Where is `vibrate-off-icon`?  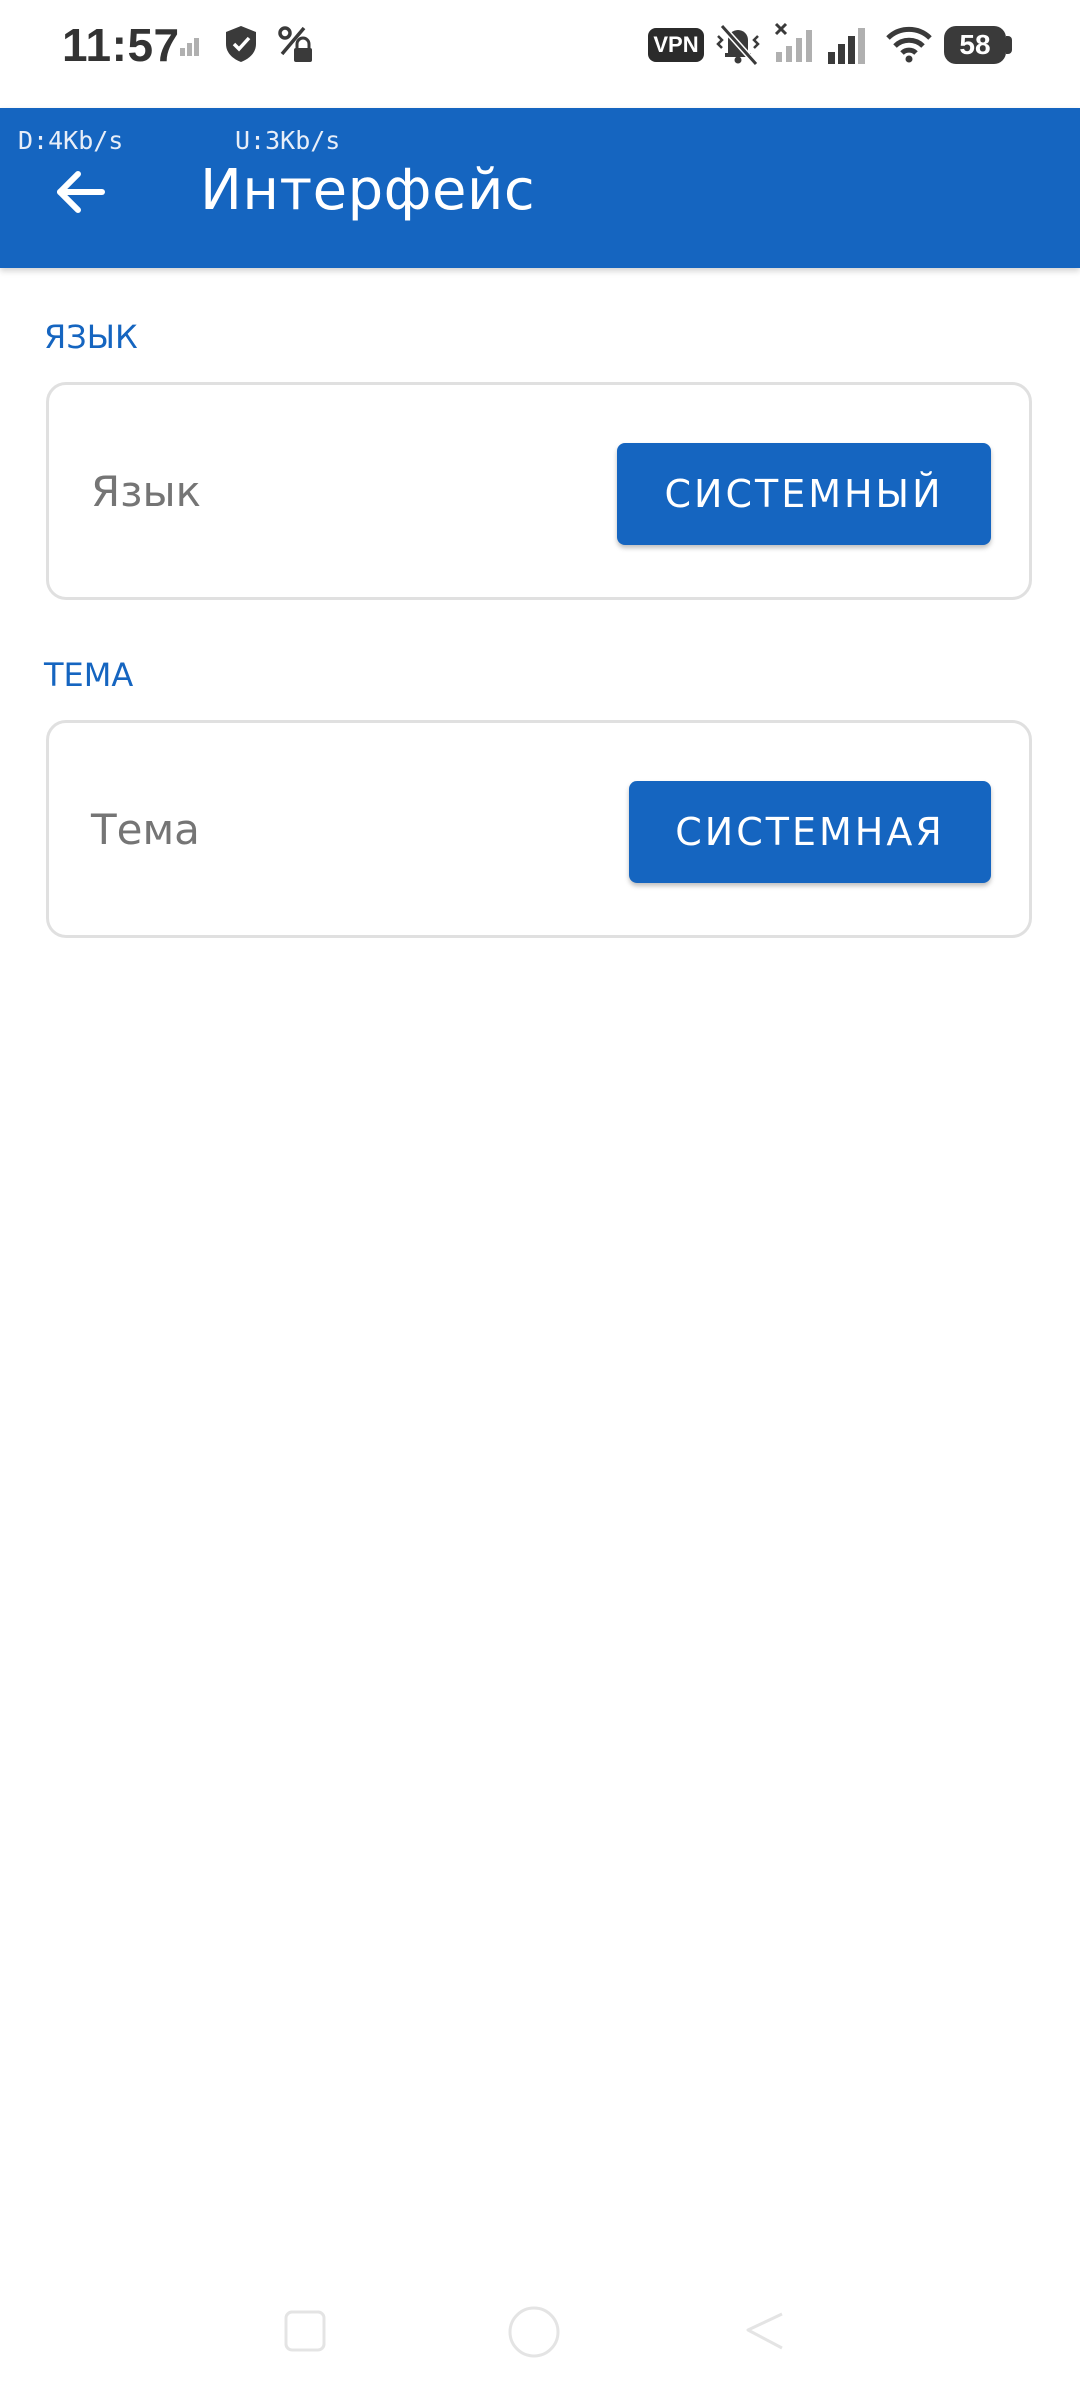 vibrate-off-icon is located at coordinates (738, 44).